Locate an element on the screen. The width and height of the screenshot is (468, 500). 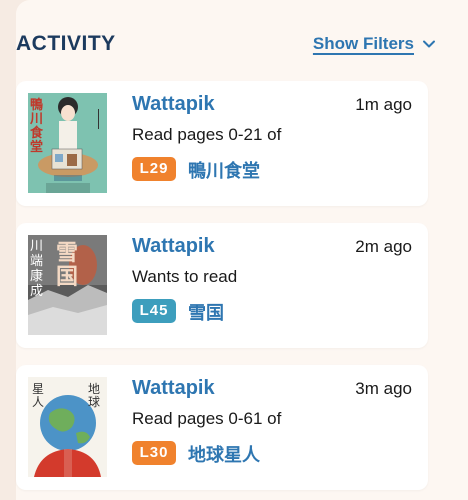
chevron-down-icon is located at coordinates (429, 44).